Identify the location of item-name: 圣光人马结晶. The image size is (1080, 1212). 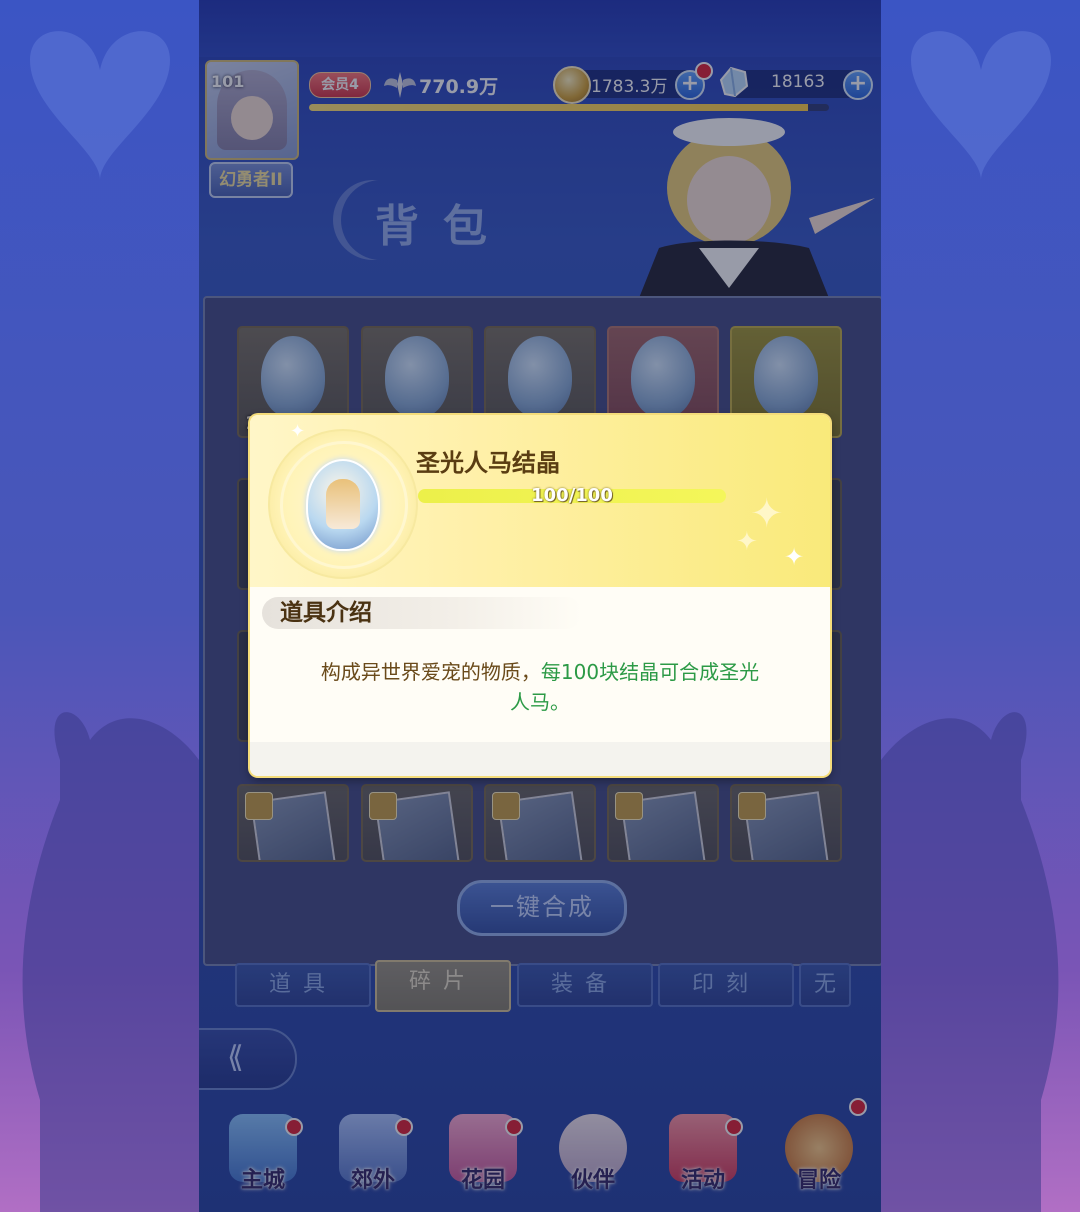
(488, 463).